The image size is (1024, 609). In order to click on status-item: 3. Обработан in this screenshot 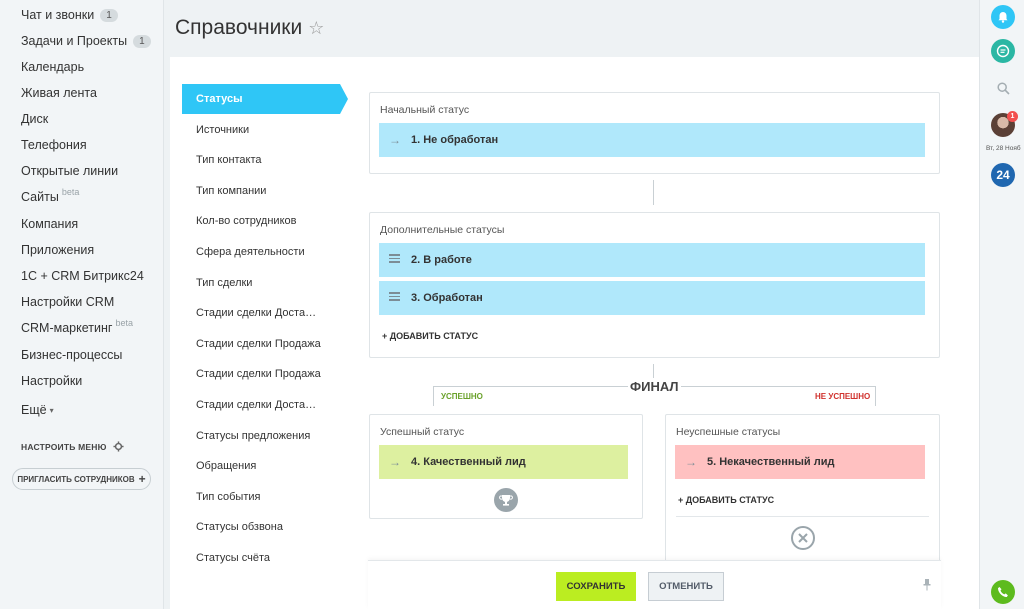, I will do `click(652, 298)`.